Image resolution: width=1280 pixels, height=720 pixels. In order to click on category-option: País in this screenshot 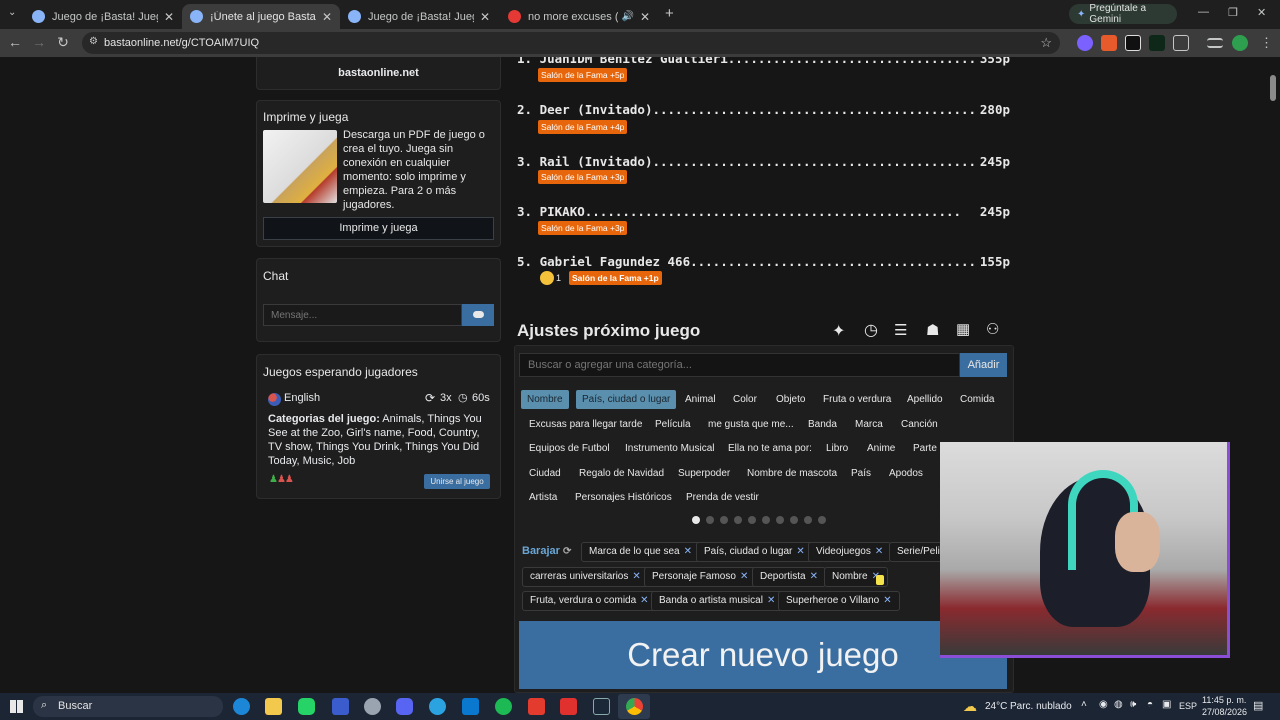, I will do `click(861, 473)`.